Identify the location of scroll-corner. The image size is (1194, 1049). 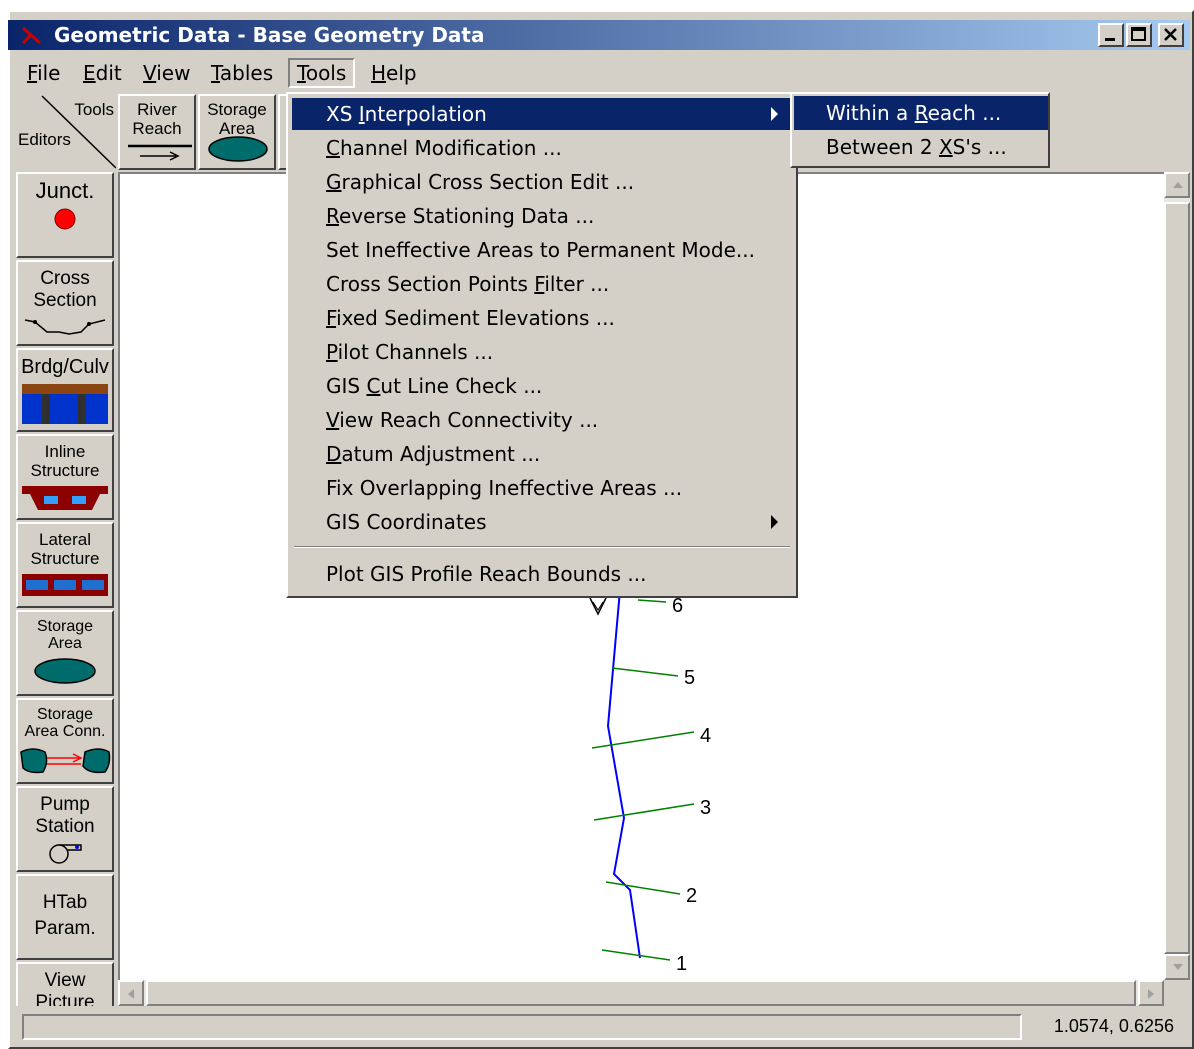
(1177, 993).